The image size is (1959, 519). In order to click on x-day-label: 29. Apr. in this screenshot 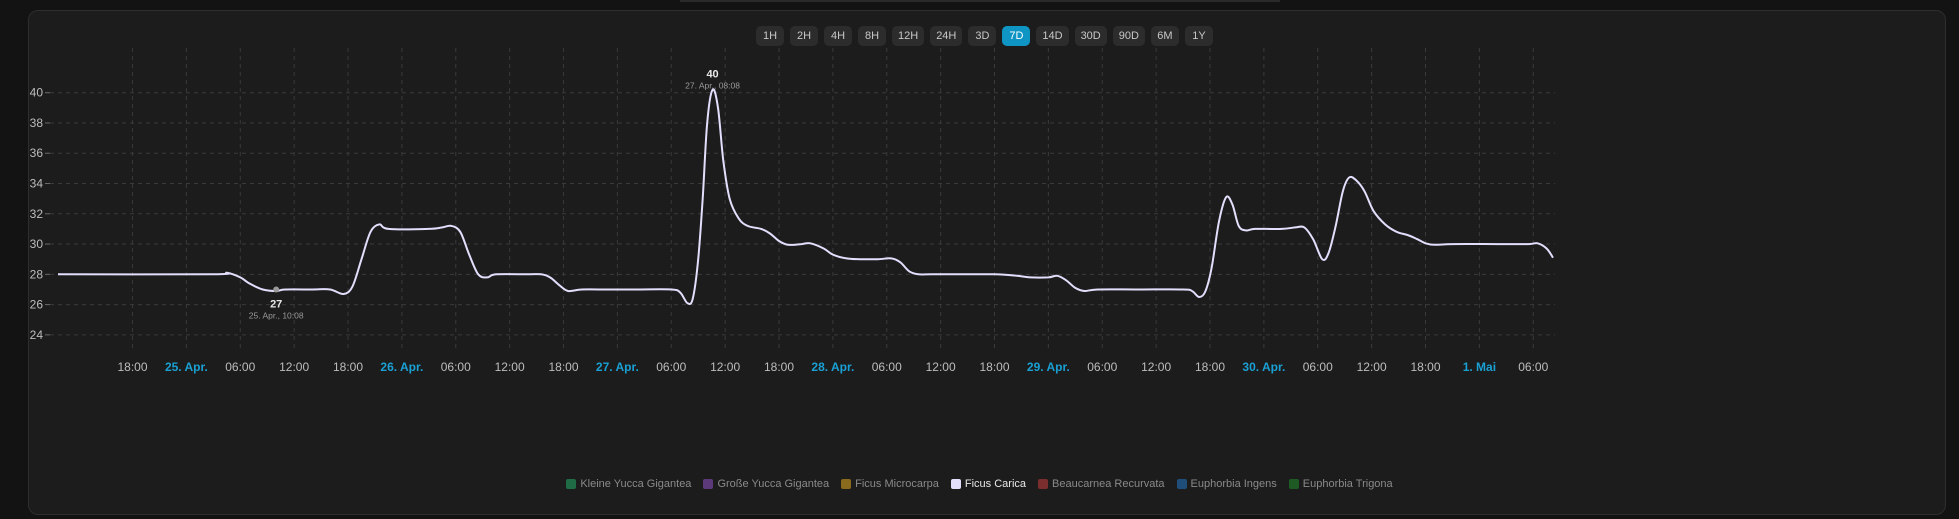, I will do `click(1048, 367)`.